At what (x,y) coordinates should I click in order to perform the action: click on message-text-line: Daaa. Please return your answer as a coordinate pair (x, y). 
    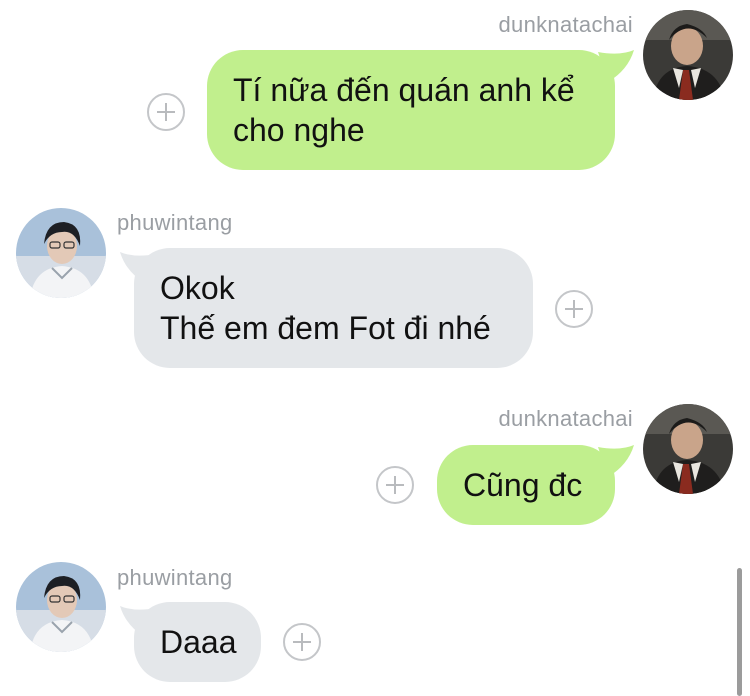
    Looking at the image, I should click on (198, 642).